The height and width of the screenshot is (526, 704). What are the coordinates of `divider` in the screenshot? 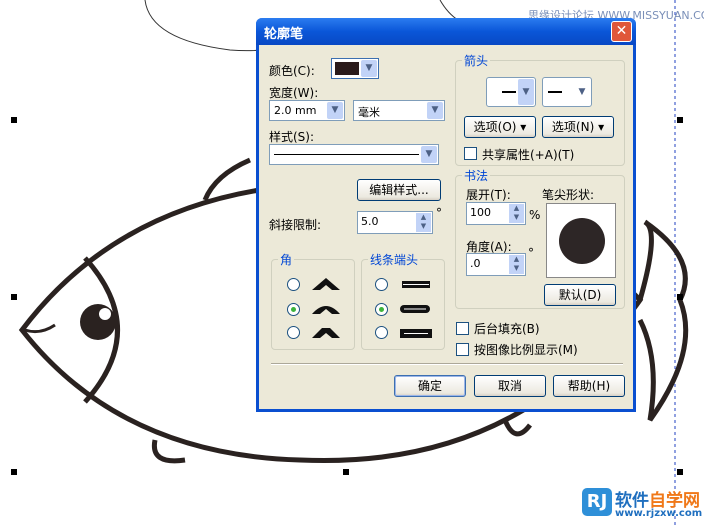 It's located at (447, 364).